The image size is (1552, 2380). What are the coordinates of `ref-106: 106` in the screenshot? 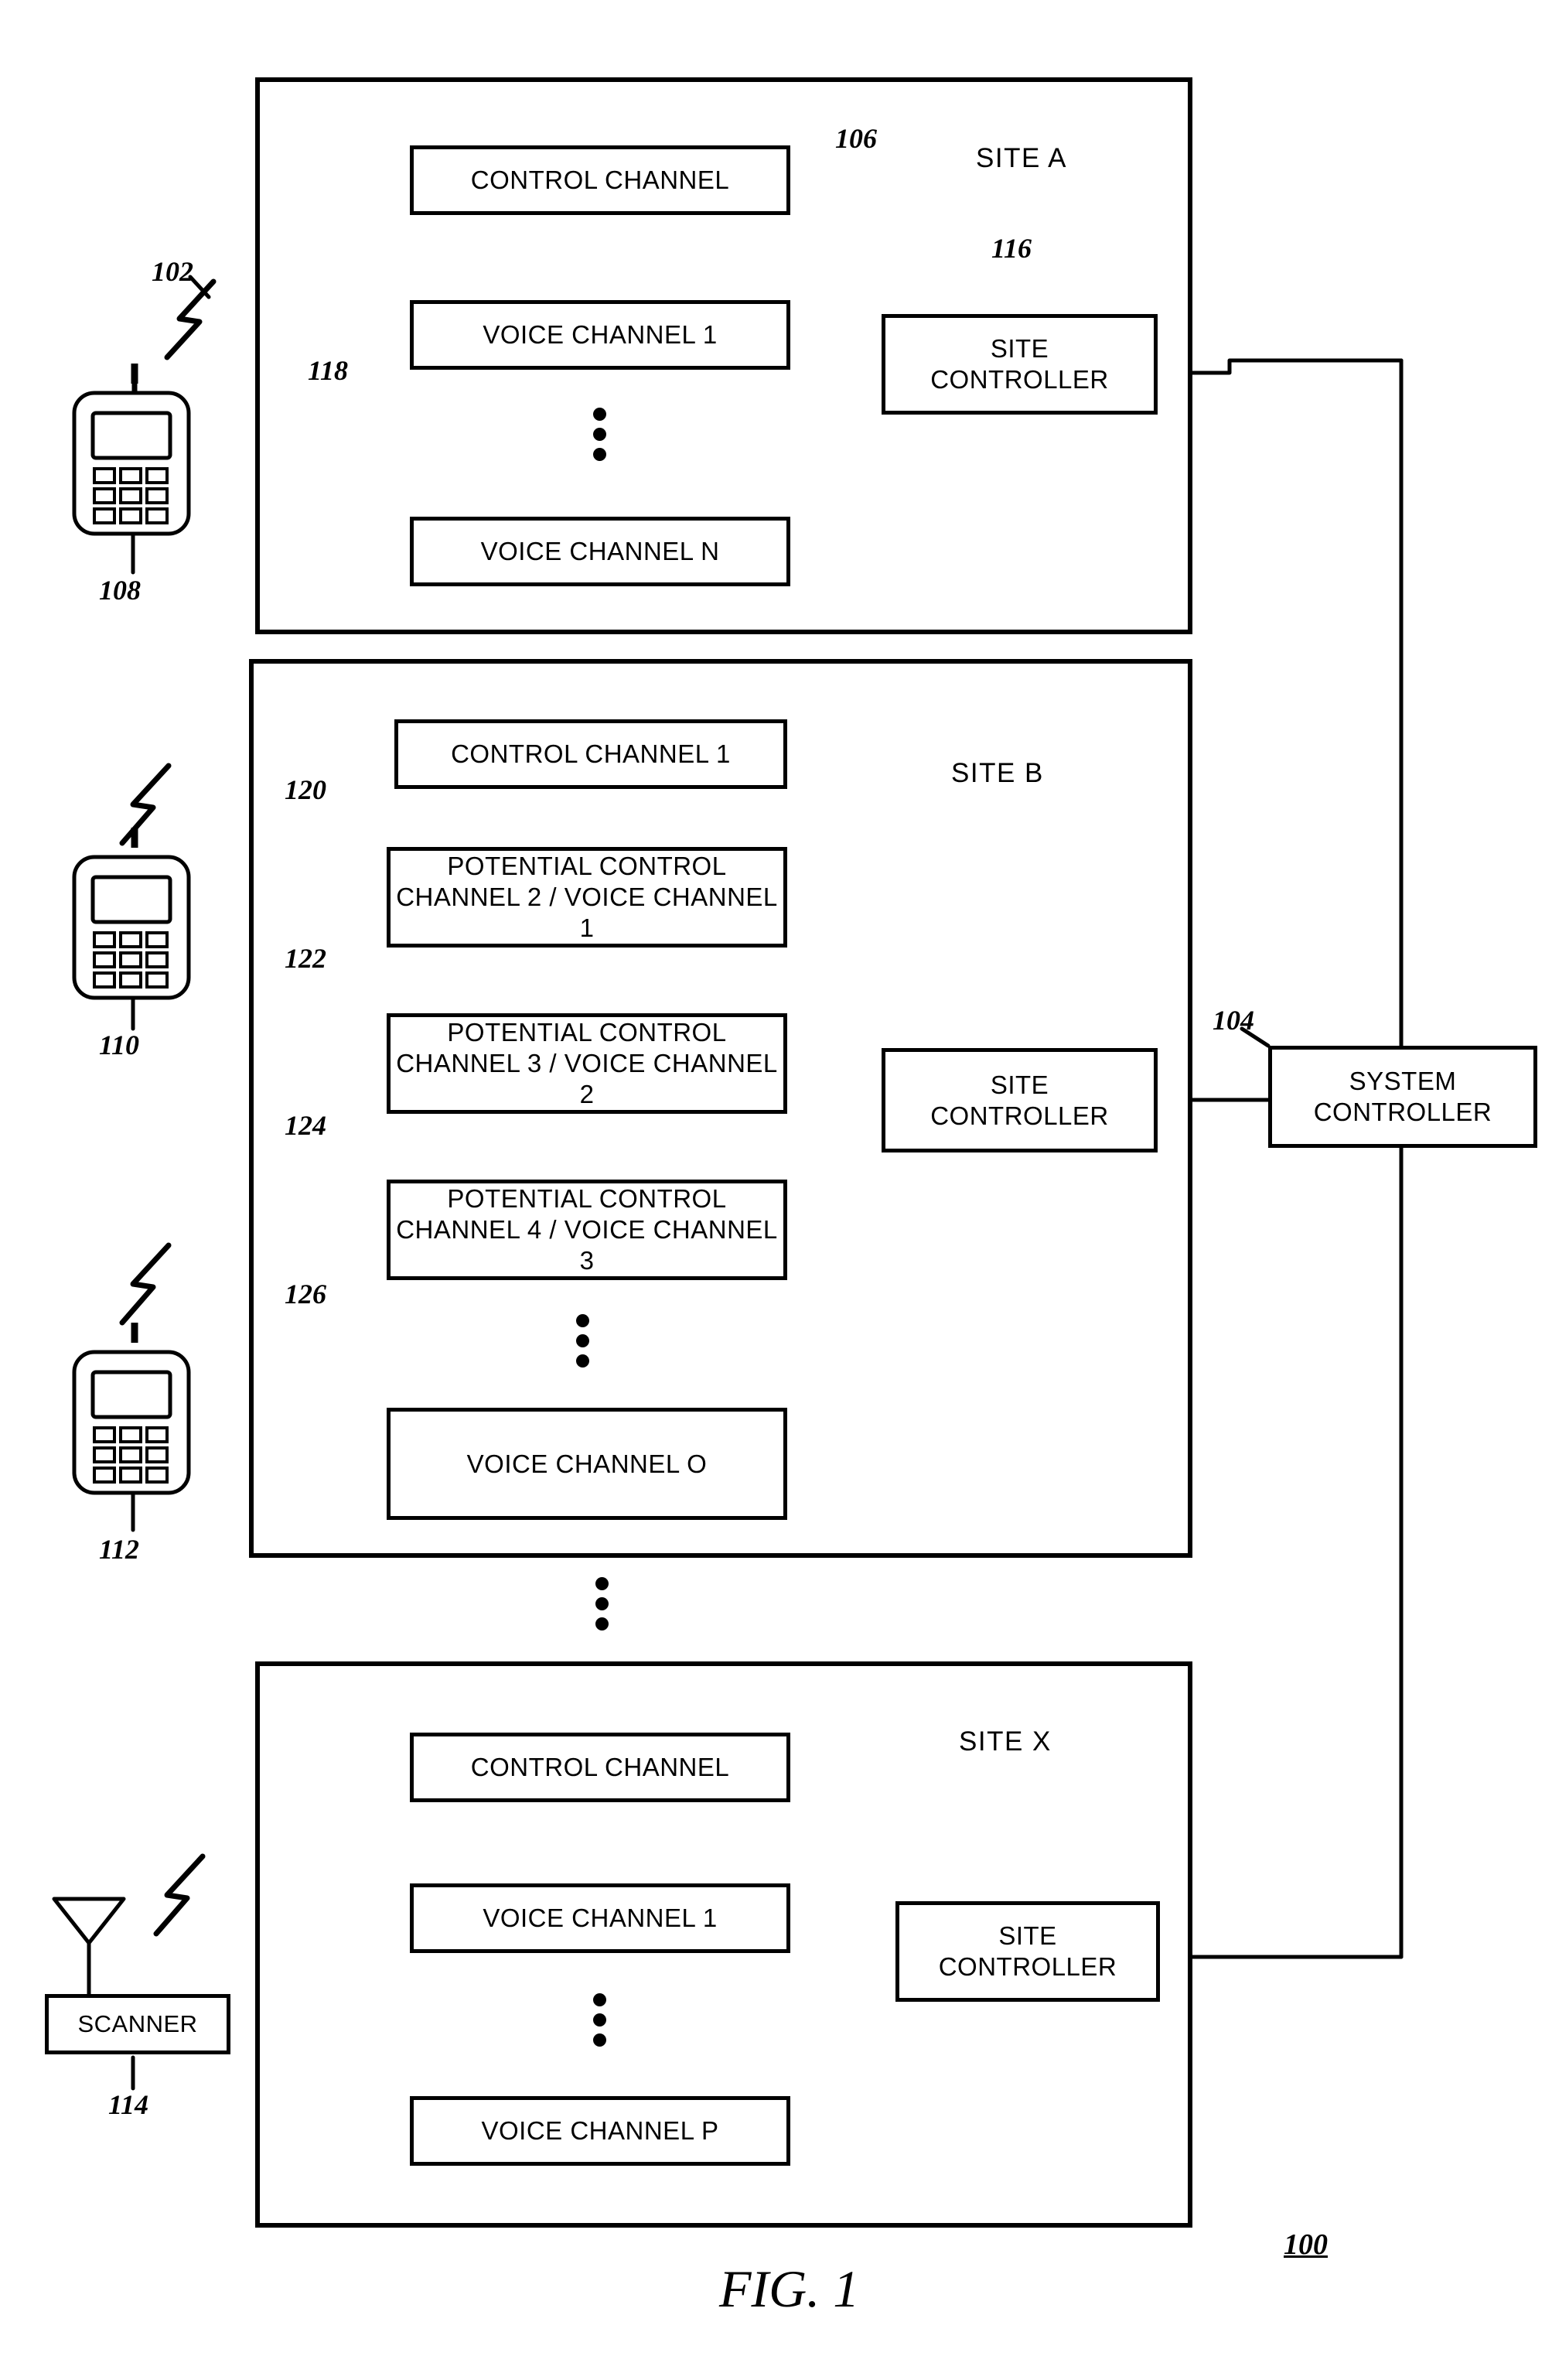 It's located at (856, 138).